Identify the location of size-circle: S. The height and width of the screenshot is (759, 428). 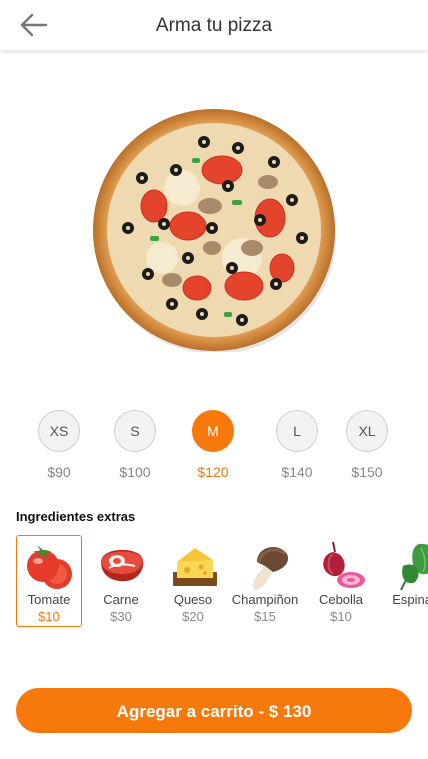
(135, 431).